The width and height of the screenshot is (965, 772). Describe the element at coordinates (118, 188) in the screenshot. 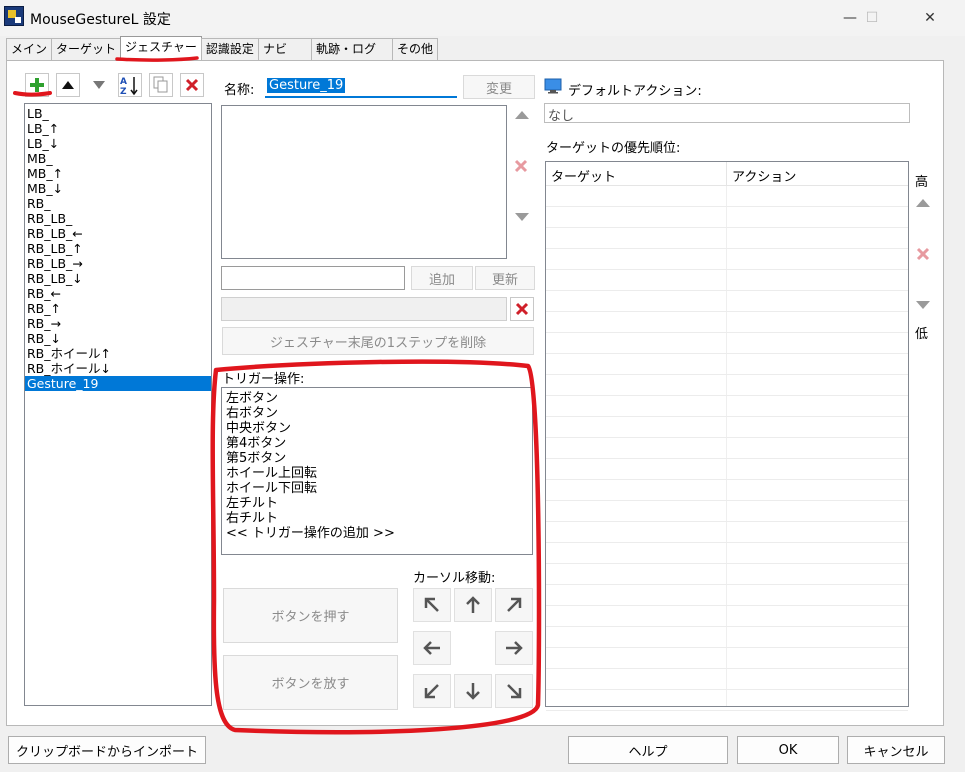

I see `gesture-list-item: MB_↓` at that location.